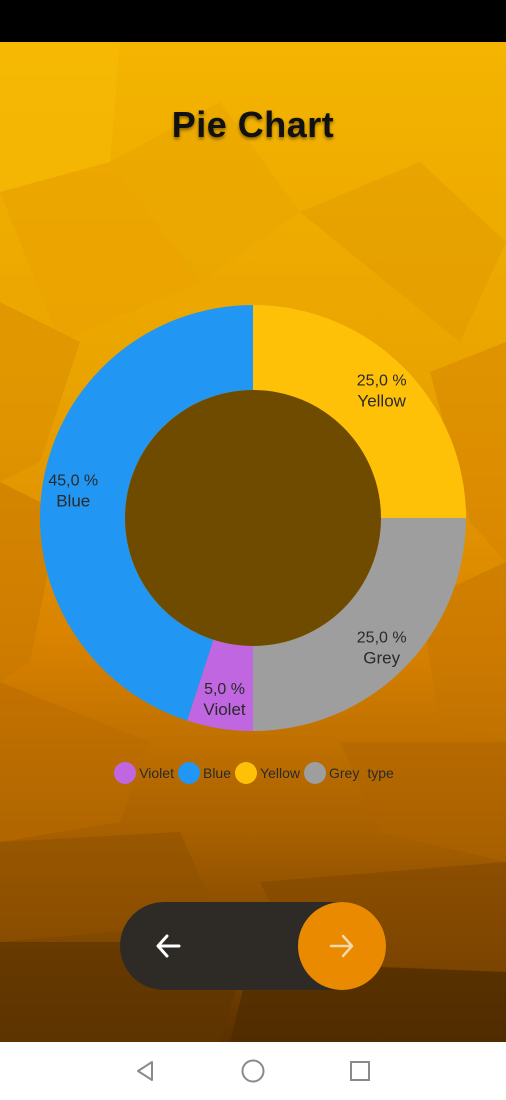  What do you see at coordinates (253, 124) in the screenshot?
I see `page-title: Pie Chart` at bounding box center [253, 124].